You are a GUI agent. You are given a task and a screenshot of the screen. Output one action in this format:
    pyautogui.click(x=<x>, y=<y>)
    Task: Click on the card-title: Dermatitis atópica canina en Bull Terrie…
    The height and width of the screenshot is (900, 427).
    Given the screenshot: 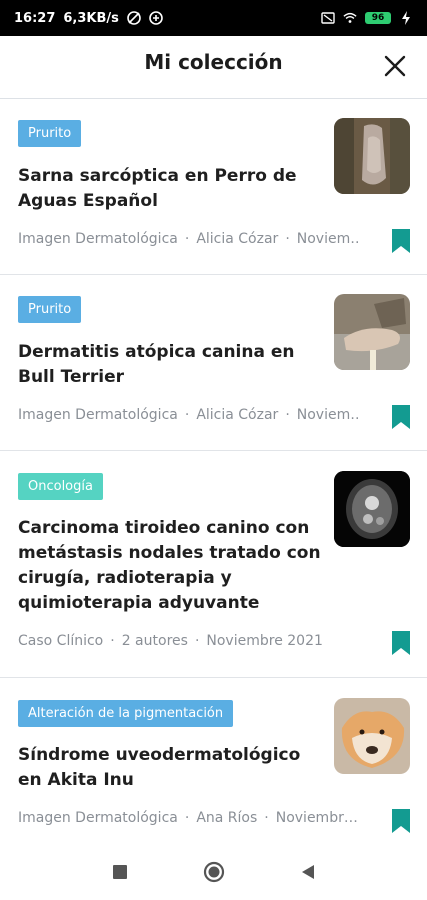 What is the action you would take?
    pyautogui.click(x=156, y=364)
    